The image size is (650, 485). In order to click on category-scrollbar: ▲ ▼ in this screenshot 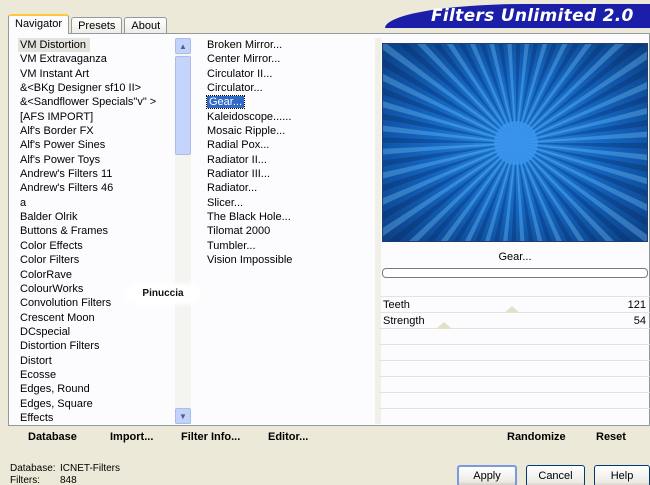, I will do `click(183, 231)`.